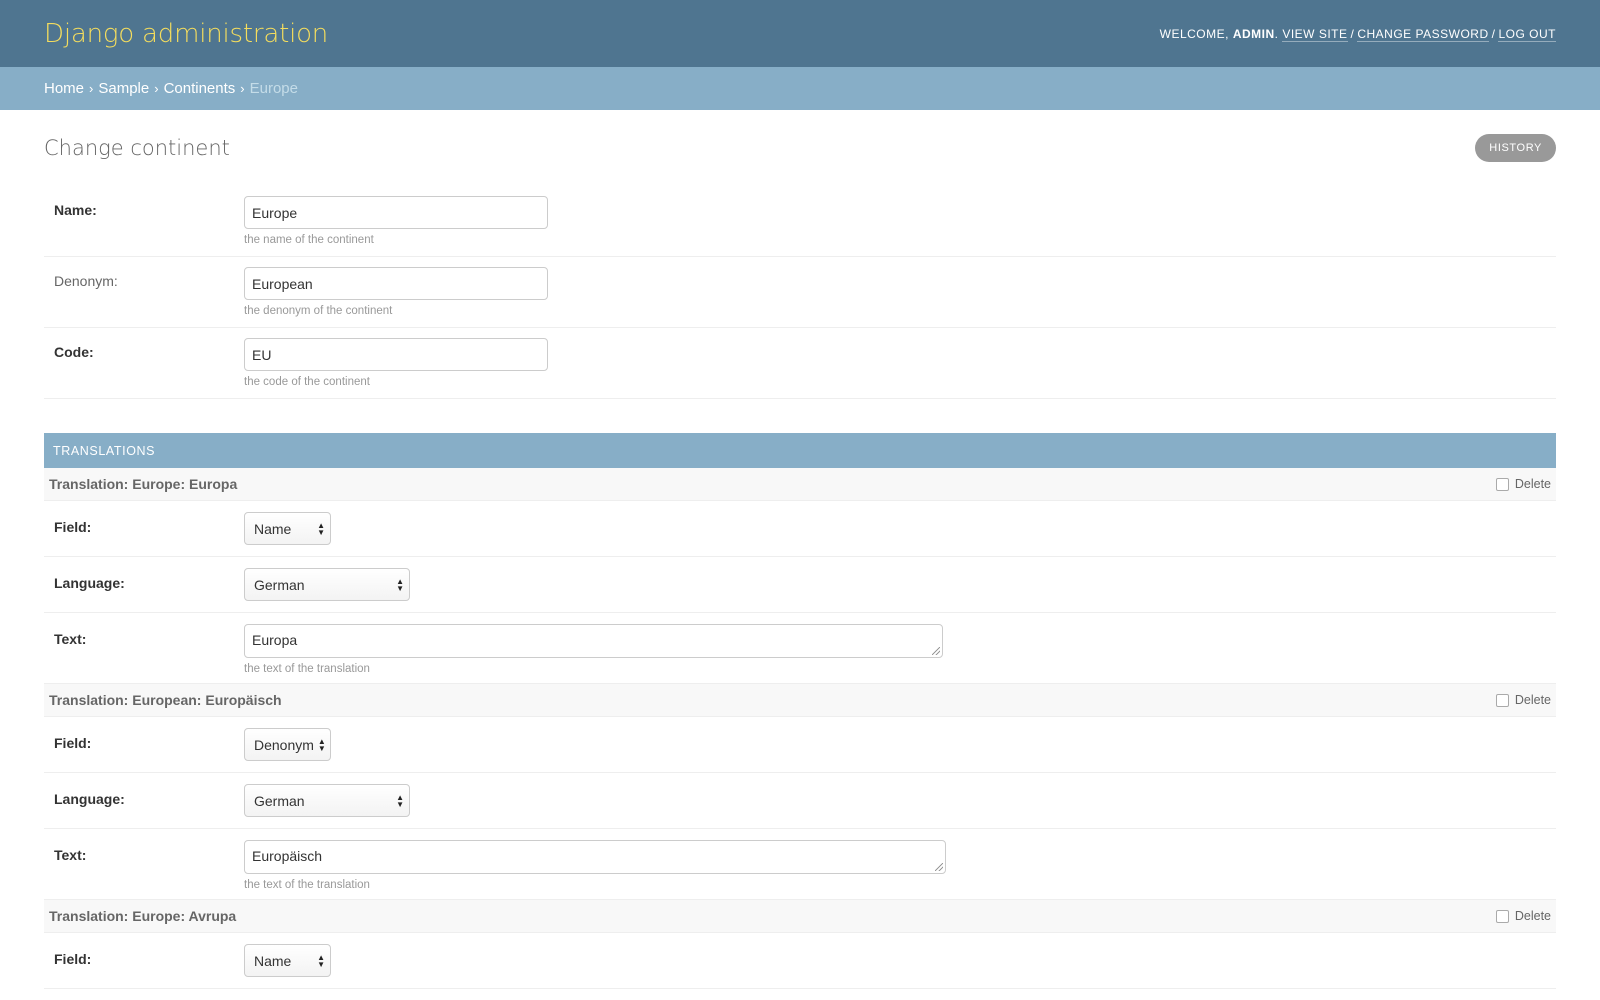 This screenshot has height=1000, width=1600. I want to click on form-row-name: Name: the name of the continent, so click(800, 221).